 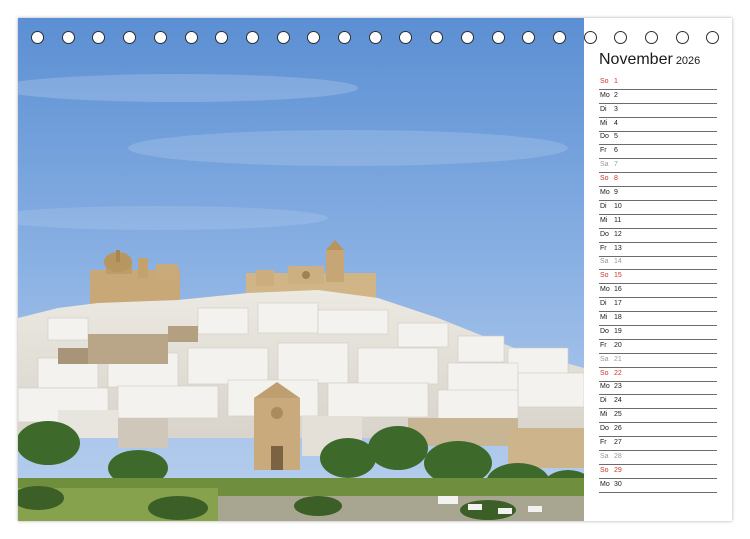 I want to click on day-row: Di 24, so click(x=658, y=402).